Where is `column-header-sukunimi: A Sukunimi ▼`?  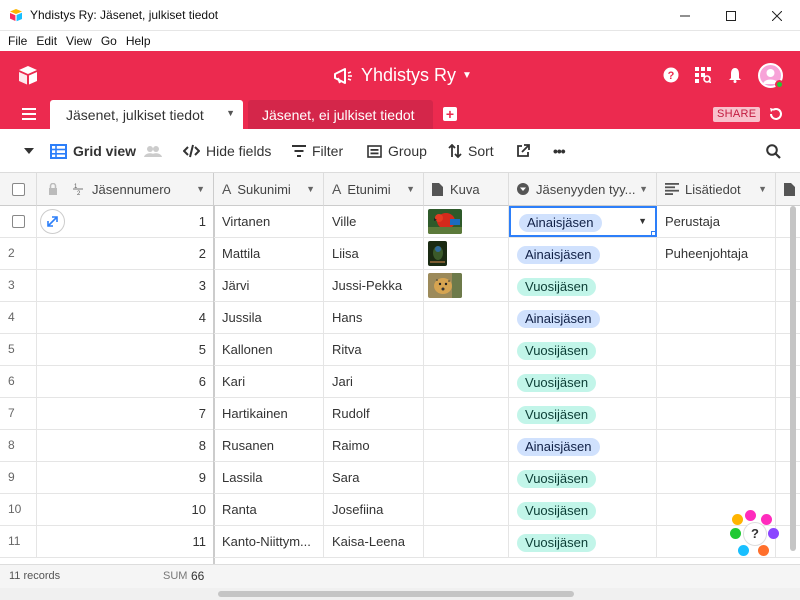
column-header-sukunimi: A Sukunimi ▼ is located at coordinates (269, 189).